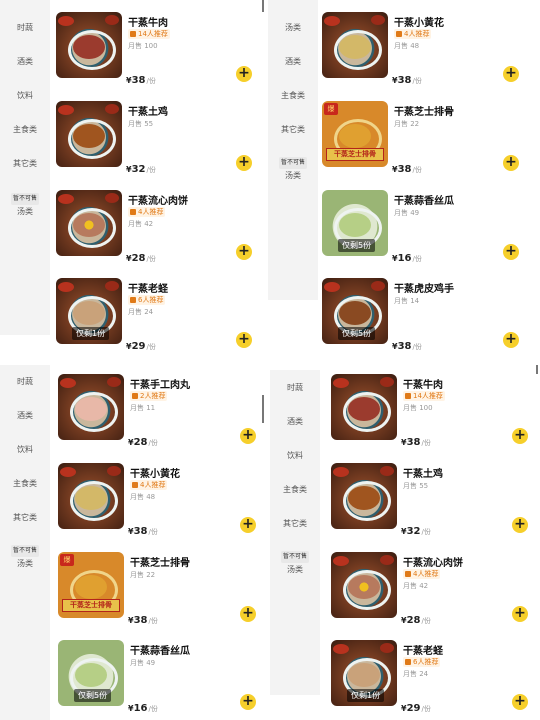 Image resolution: width=540 pixels, height=720 pixels. What do you see at coordinates (143, 663) in the screenshot?
I see `monthly-sales: 月售 49` at bounding box center [143, 663].